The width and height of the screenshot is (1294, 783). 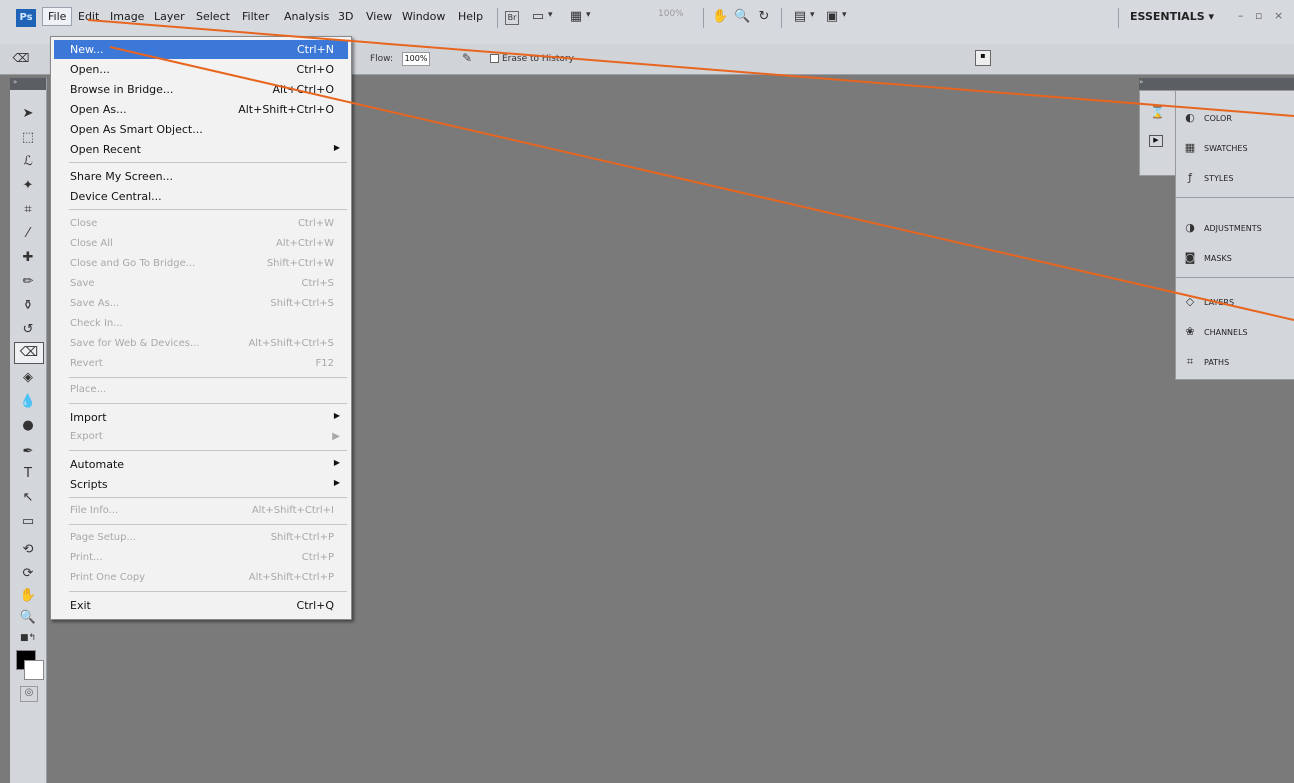 I want to click on annotation-line-file, so click(x=690, y=68).